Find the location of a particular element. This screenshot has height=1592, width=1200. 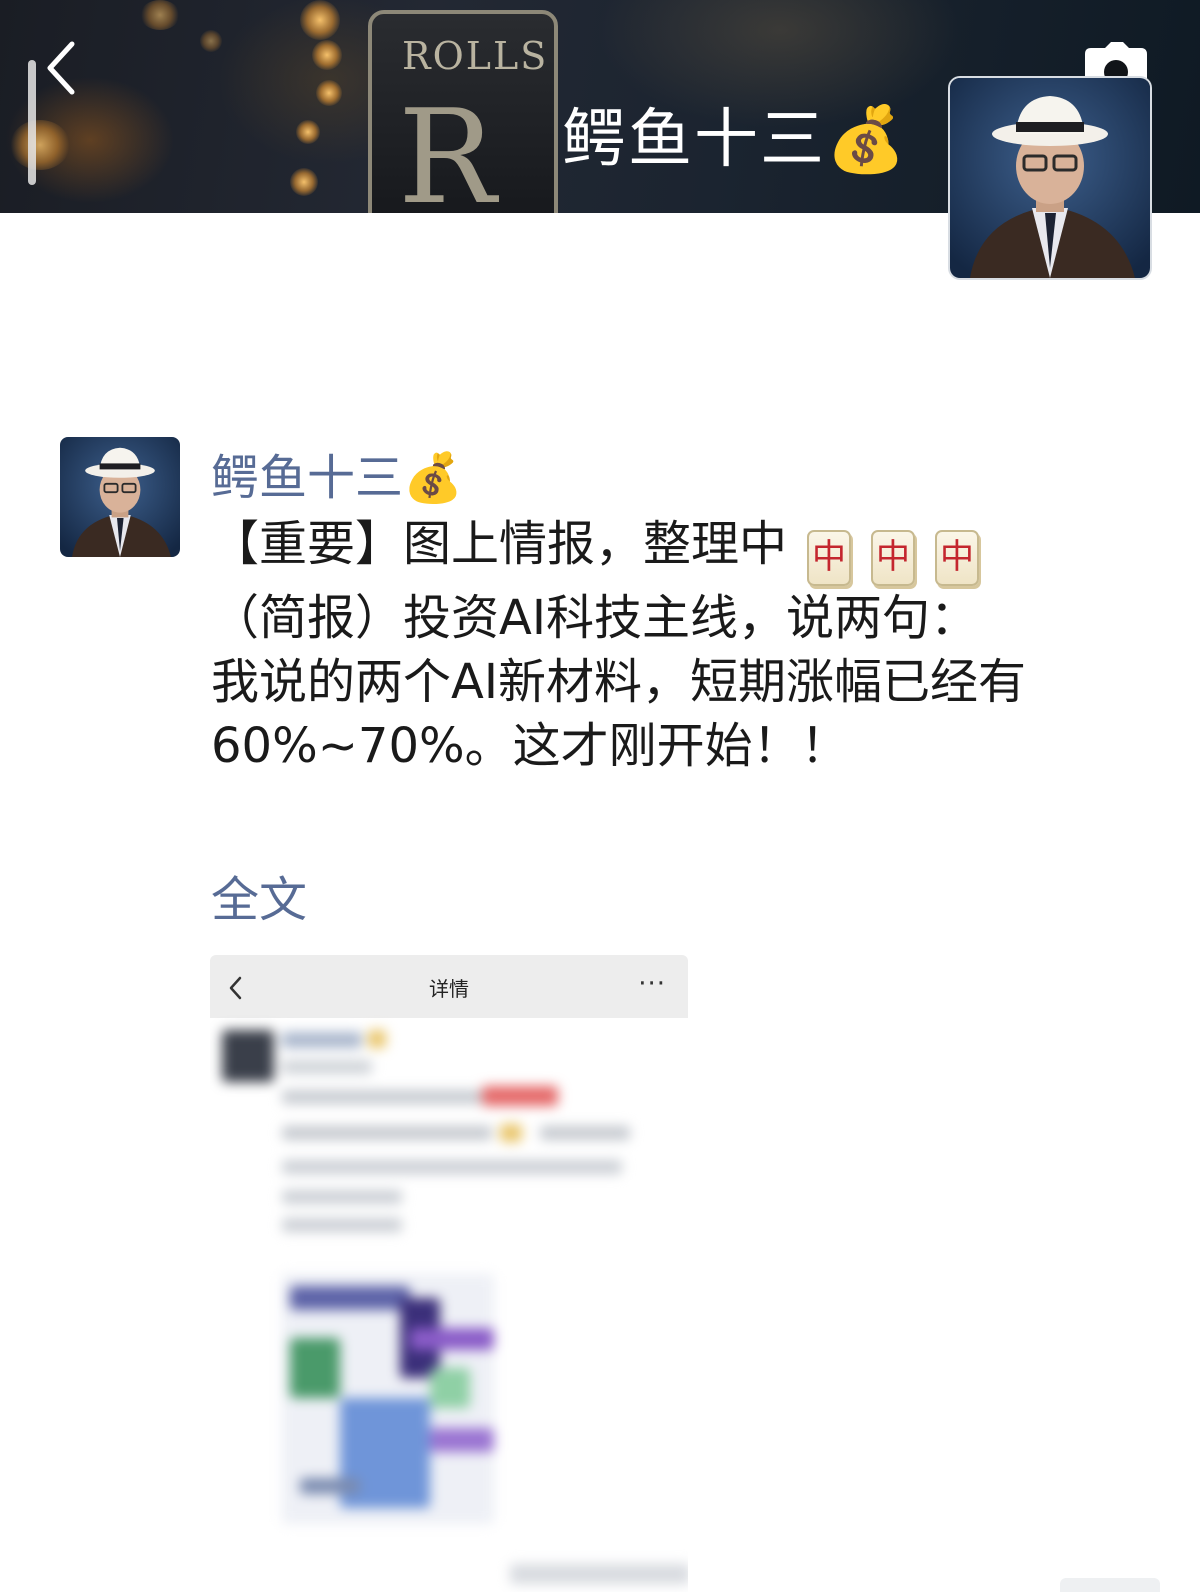

cover-username: 鳄鱼十三💰 is located at coordinates (735, 140).